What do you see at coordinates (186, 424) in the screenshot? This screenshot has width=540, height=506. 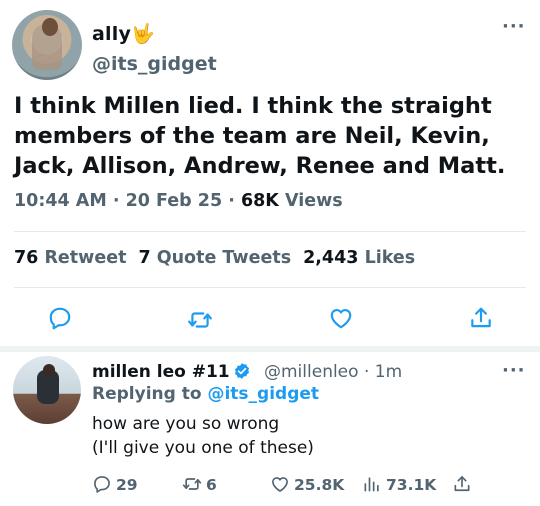 I see `reply-text-line: how are you so wrong` at bounding box center [186, 424].